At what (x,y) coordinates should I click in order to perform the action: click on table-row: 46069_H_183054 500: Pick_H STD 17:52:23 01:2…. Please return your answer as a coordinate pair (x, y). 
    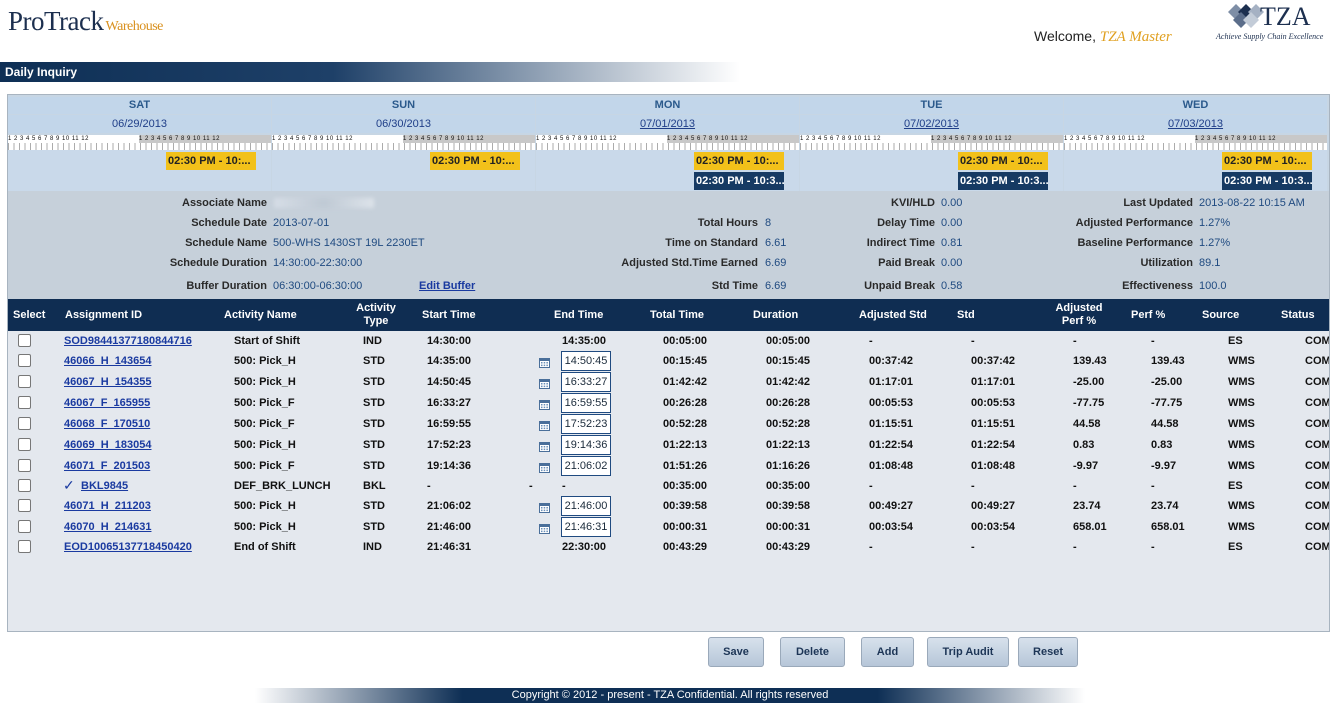
    Looking at the image, I should click on (668, 445).